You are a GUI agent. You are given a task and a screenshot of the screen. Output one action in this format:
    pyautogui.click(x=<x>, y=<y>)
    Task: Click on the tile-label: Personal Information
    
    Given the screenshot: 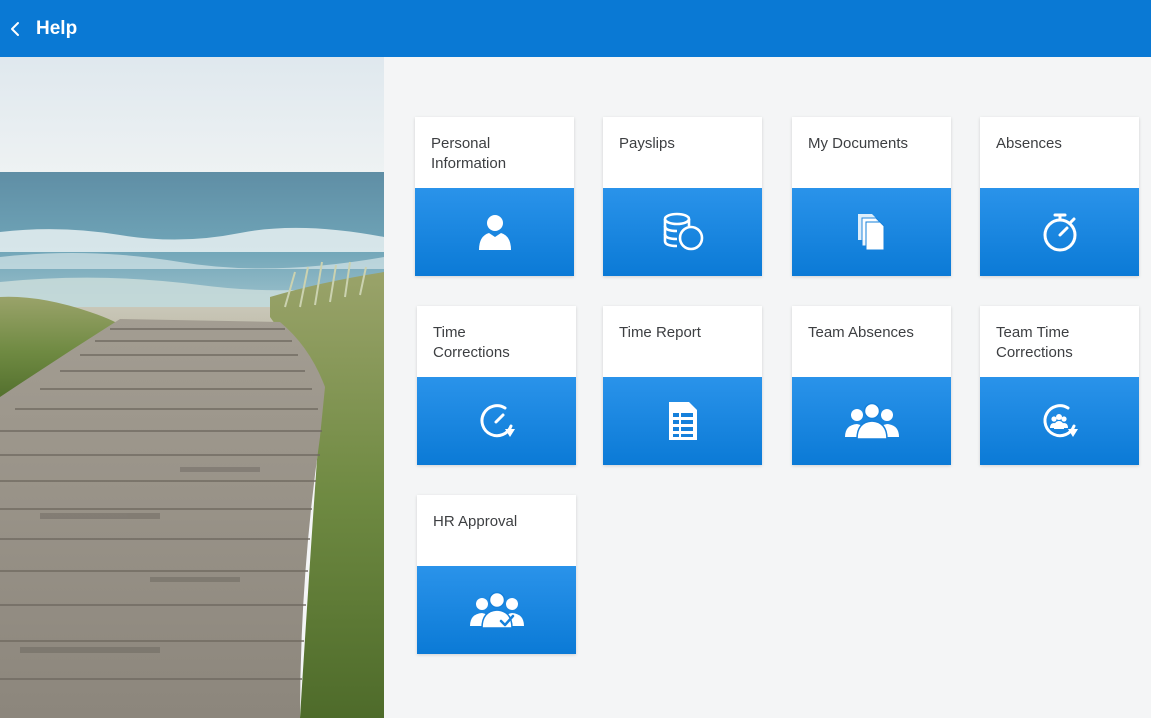 What is the action you would take?
    pyautogui.click(x=469, y=153)
    